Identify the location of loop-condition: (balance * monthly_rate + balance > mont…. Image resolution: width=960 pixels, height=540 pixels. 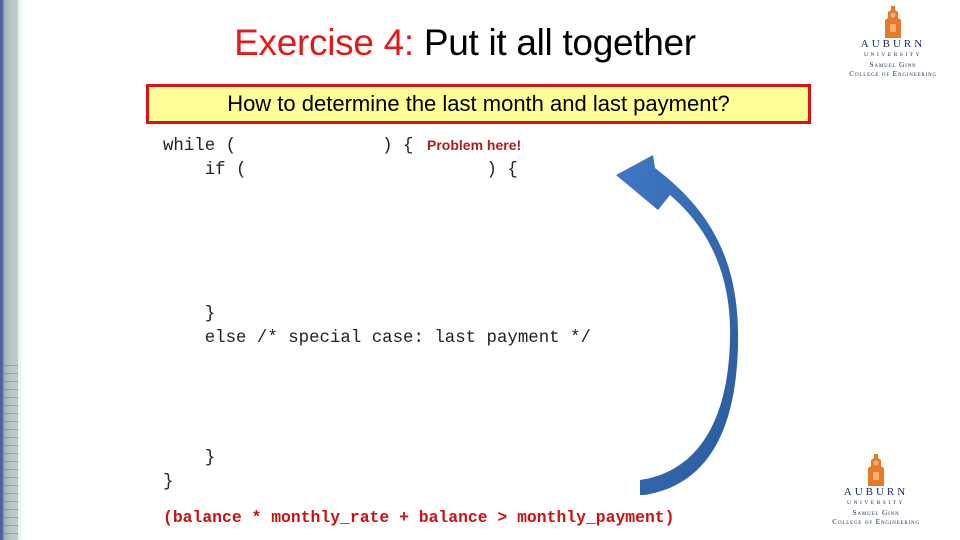
(419, 517).